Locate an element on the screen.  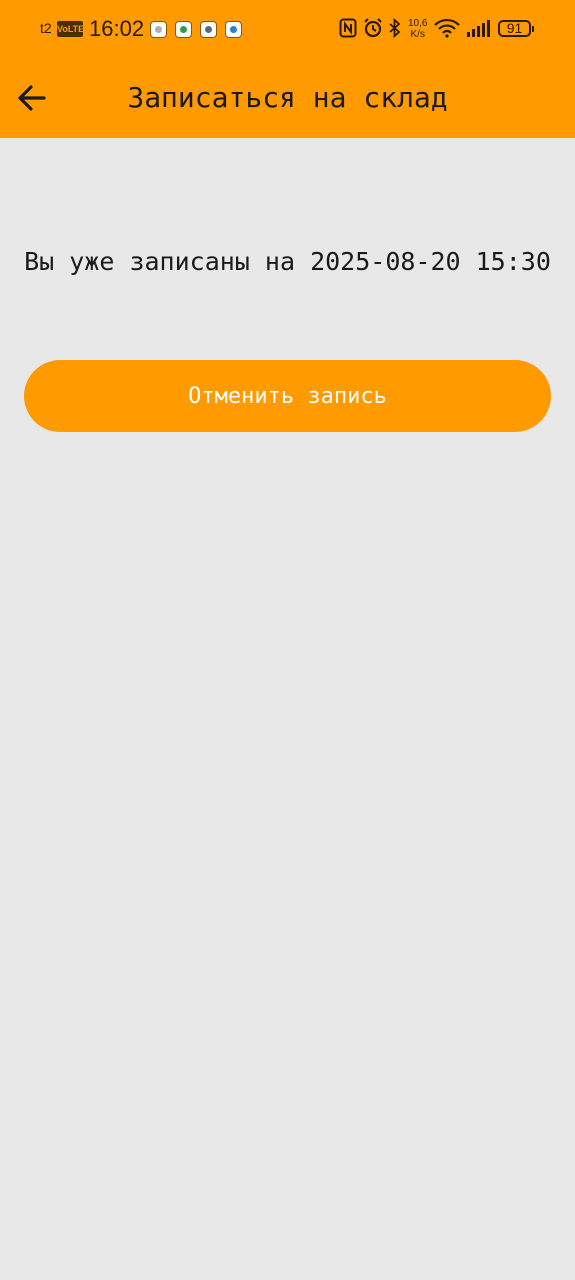
nfc-icon is located at coordinates (348, 28).